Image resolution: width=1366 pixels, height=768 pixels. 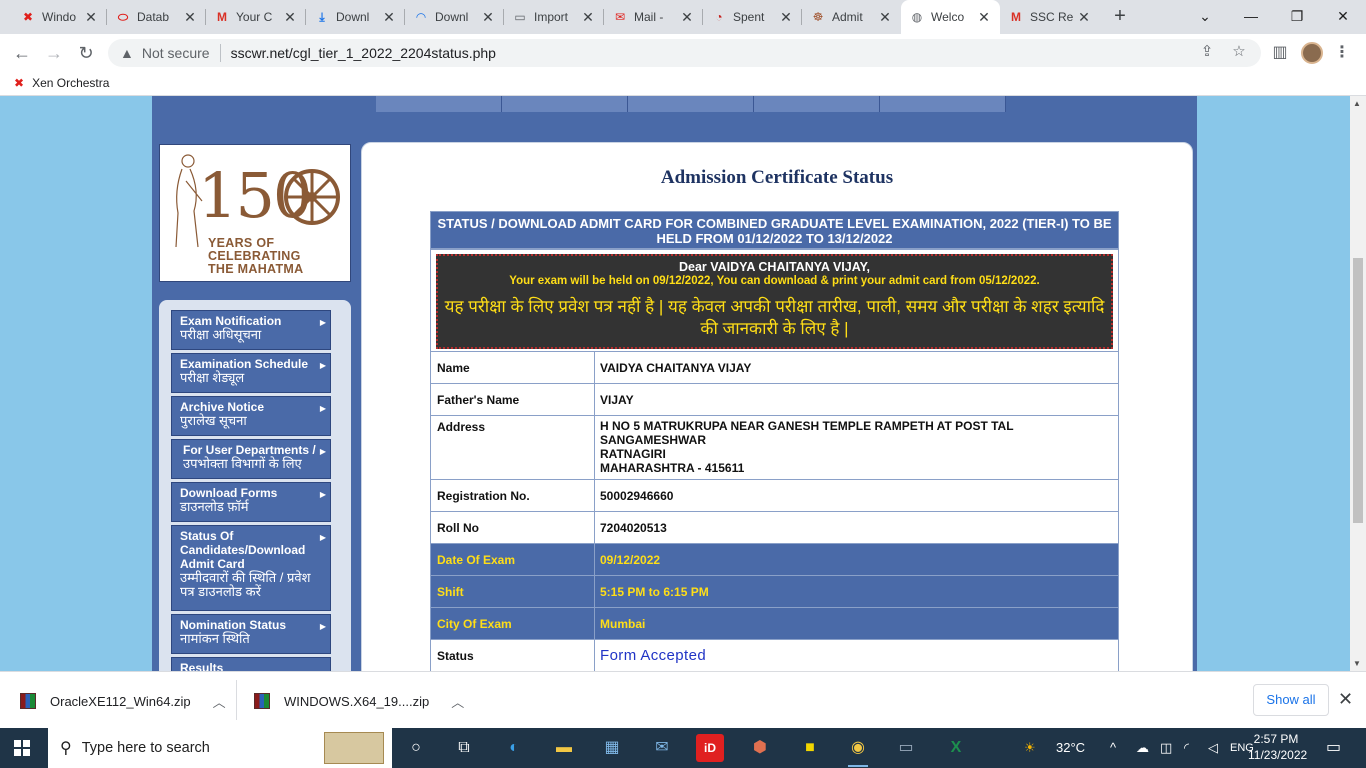 I want to click on tab-title: Windo, so click(x=59, y=17).